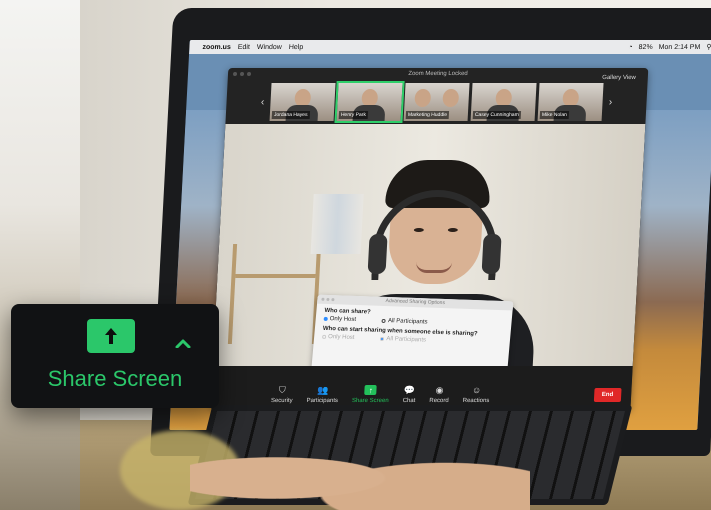  I want to click on radio-only-host: Only Host, so click(339, 319).